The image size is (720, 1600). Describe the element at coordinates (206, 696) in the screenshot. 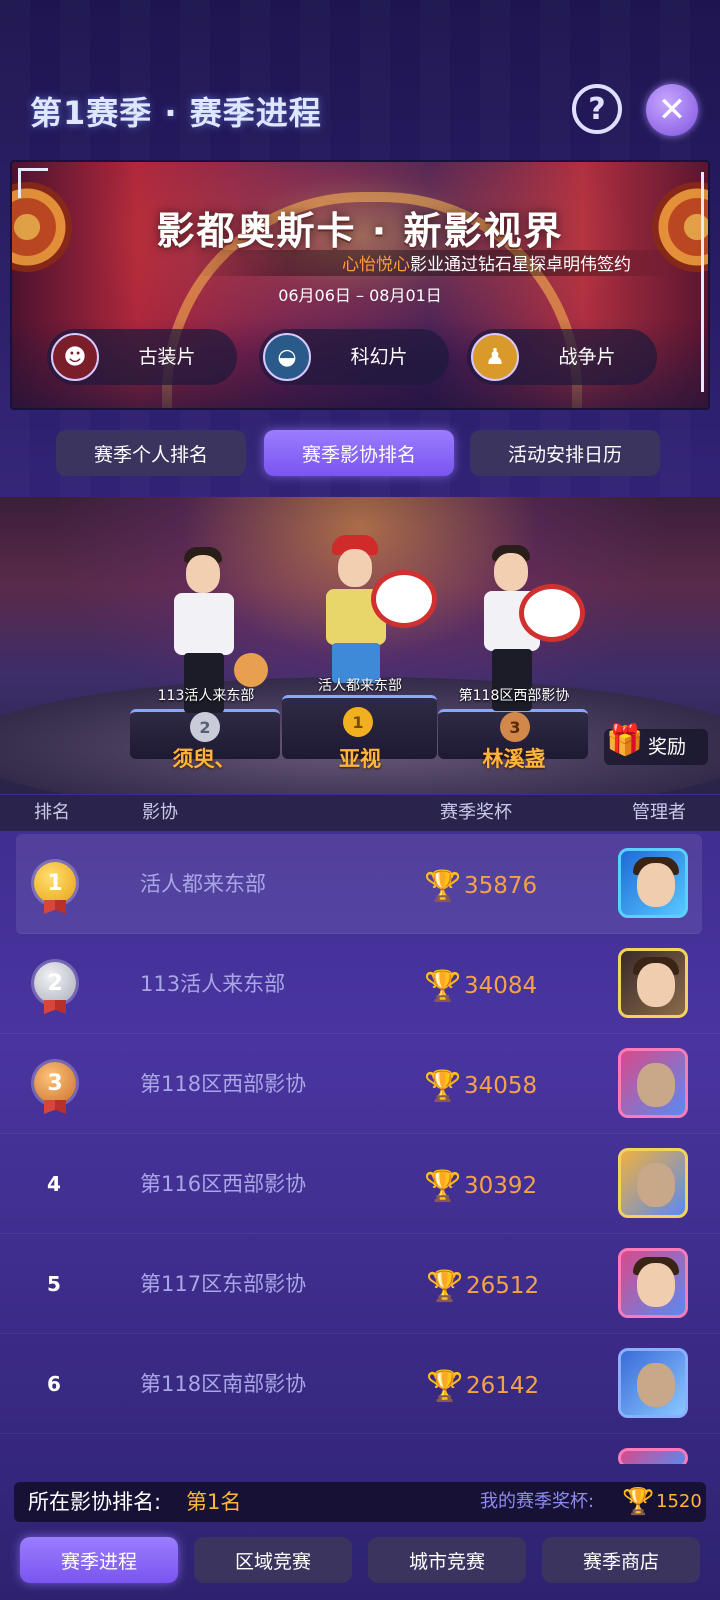

I see `podium-guild-second: 113活人来东部` at that location.